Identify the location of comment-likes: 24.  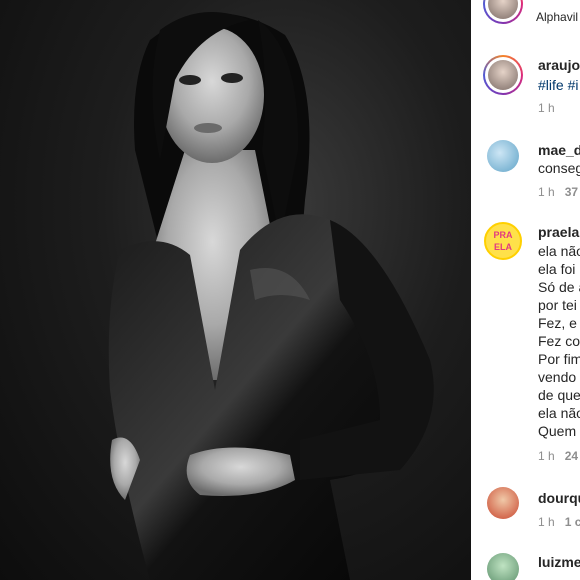
(571, 456).